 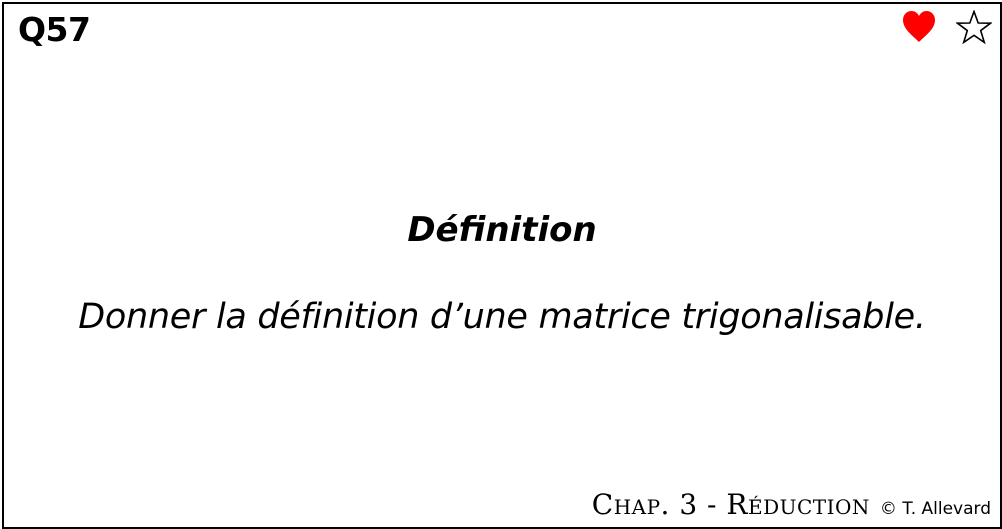 I want to click on star-outline-icon, so click(x=974, y=27).